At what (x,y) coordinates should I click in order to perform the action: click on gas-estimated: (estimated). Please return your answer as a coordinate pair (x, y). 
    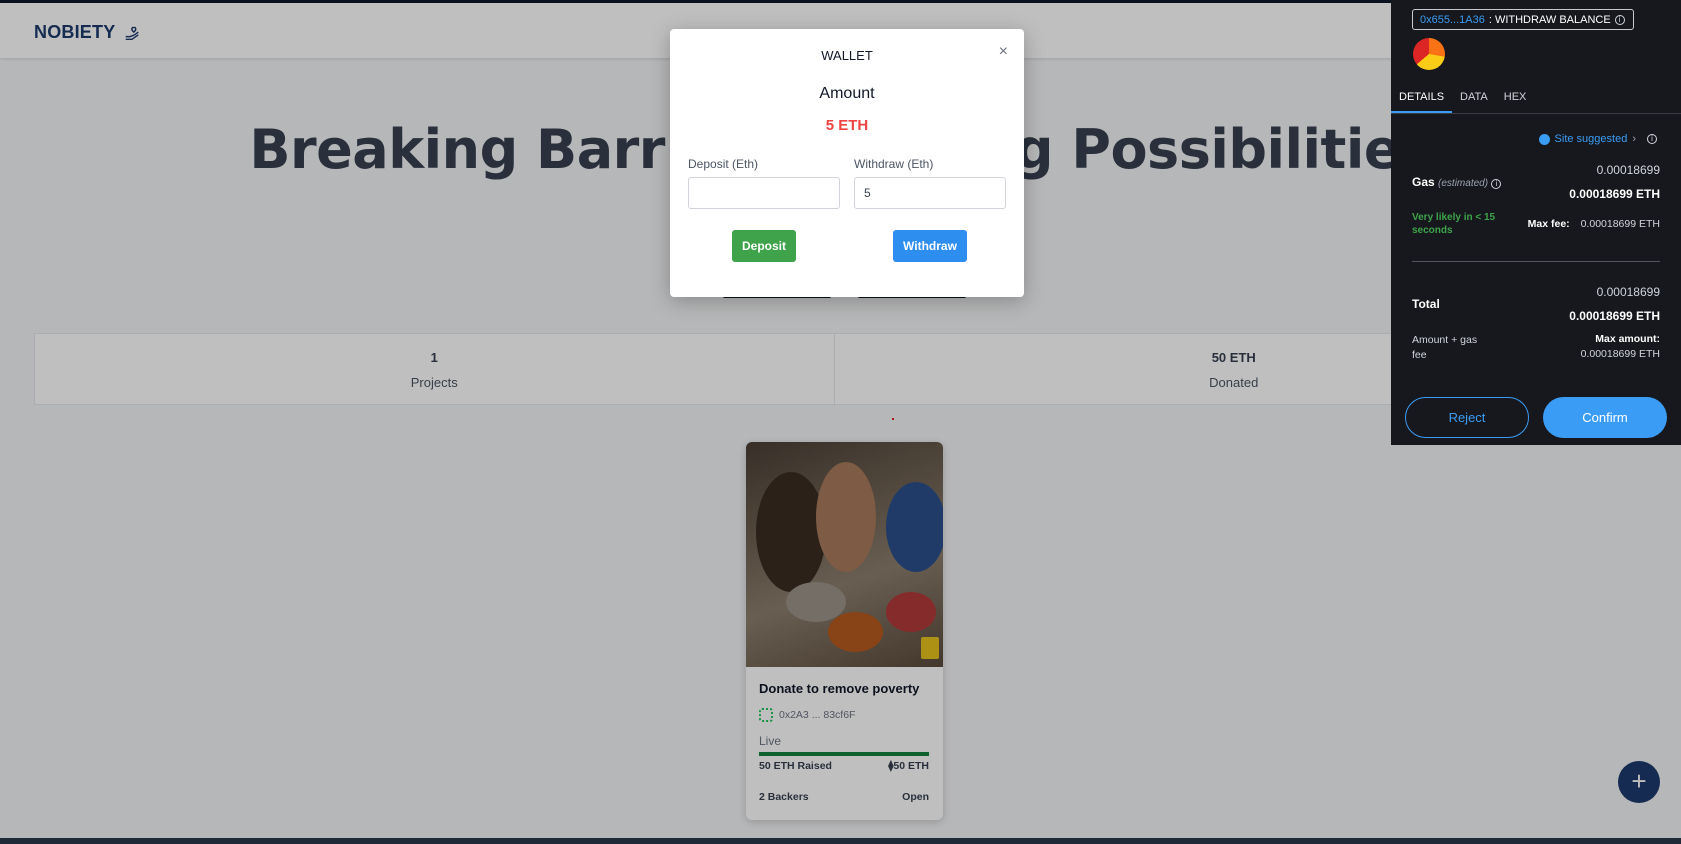
    Looking at the image, I should click on (1463, 183).